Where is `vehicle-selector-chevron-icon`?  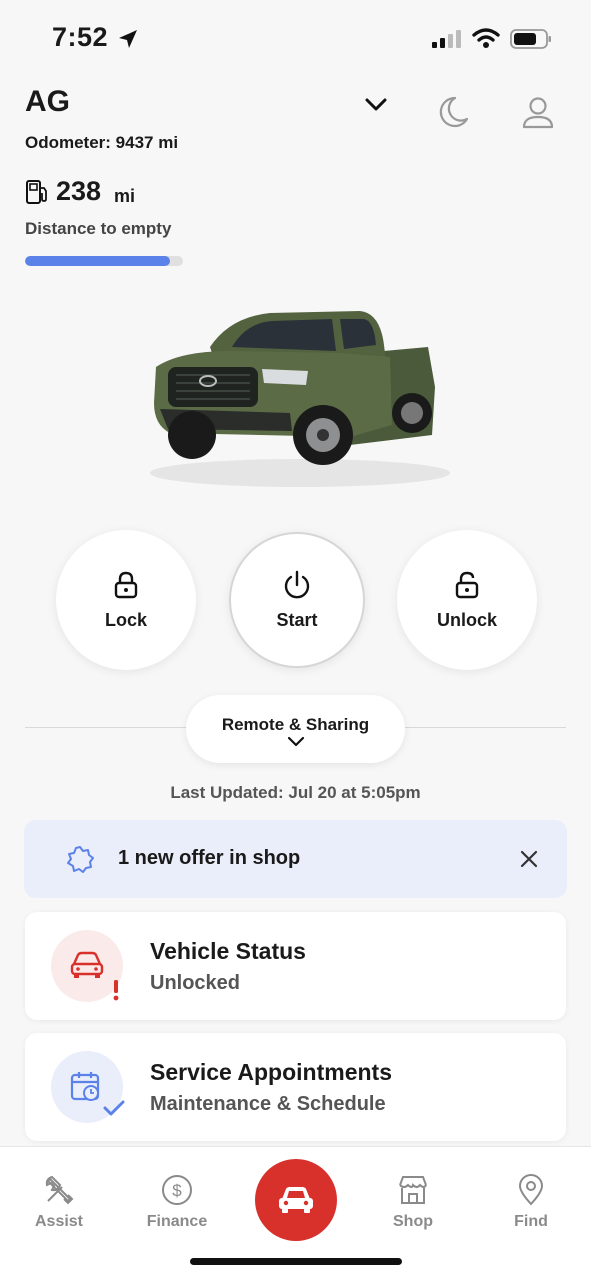
vehicle-selector-chevron-icon is located at coordinates (376, 105).